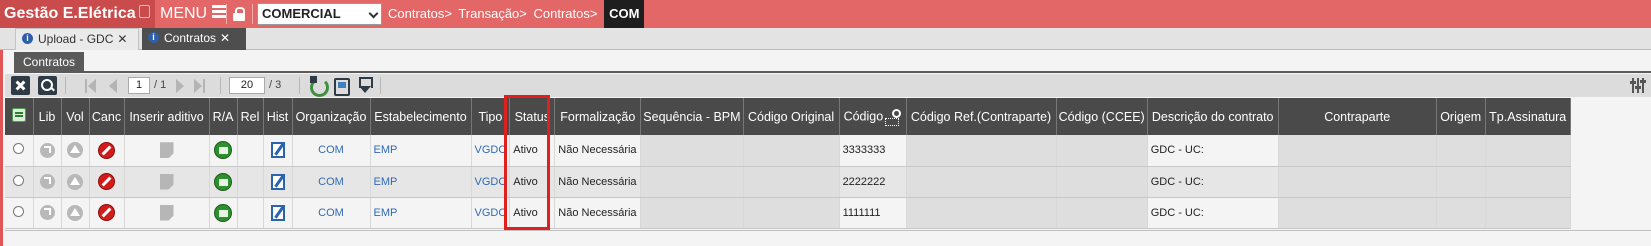  What do you see at coordinates (791, 116) in the screenshot?
I see `column-header: Código Original` at bounding box center [791, 116].